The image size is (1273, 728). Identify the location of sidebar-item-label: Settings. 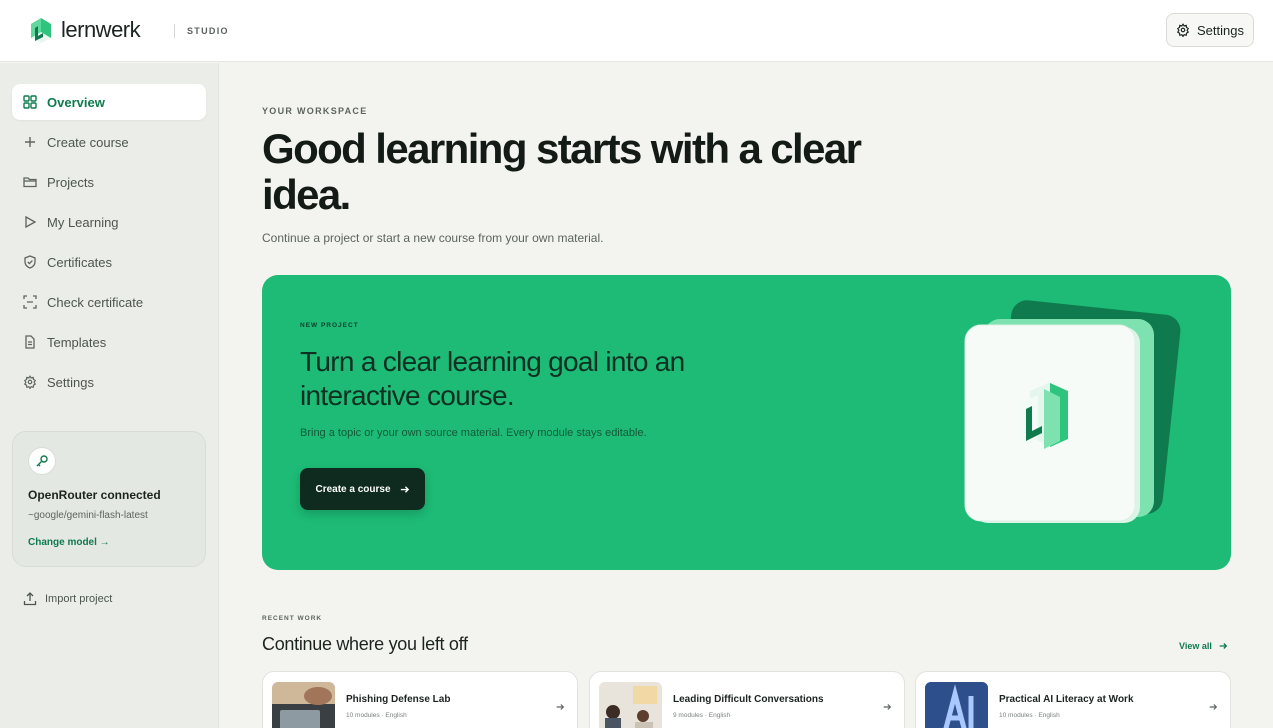
(70, 382).